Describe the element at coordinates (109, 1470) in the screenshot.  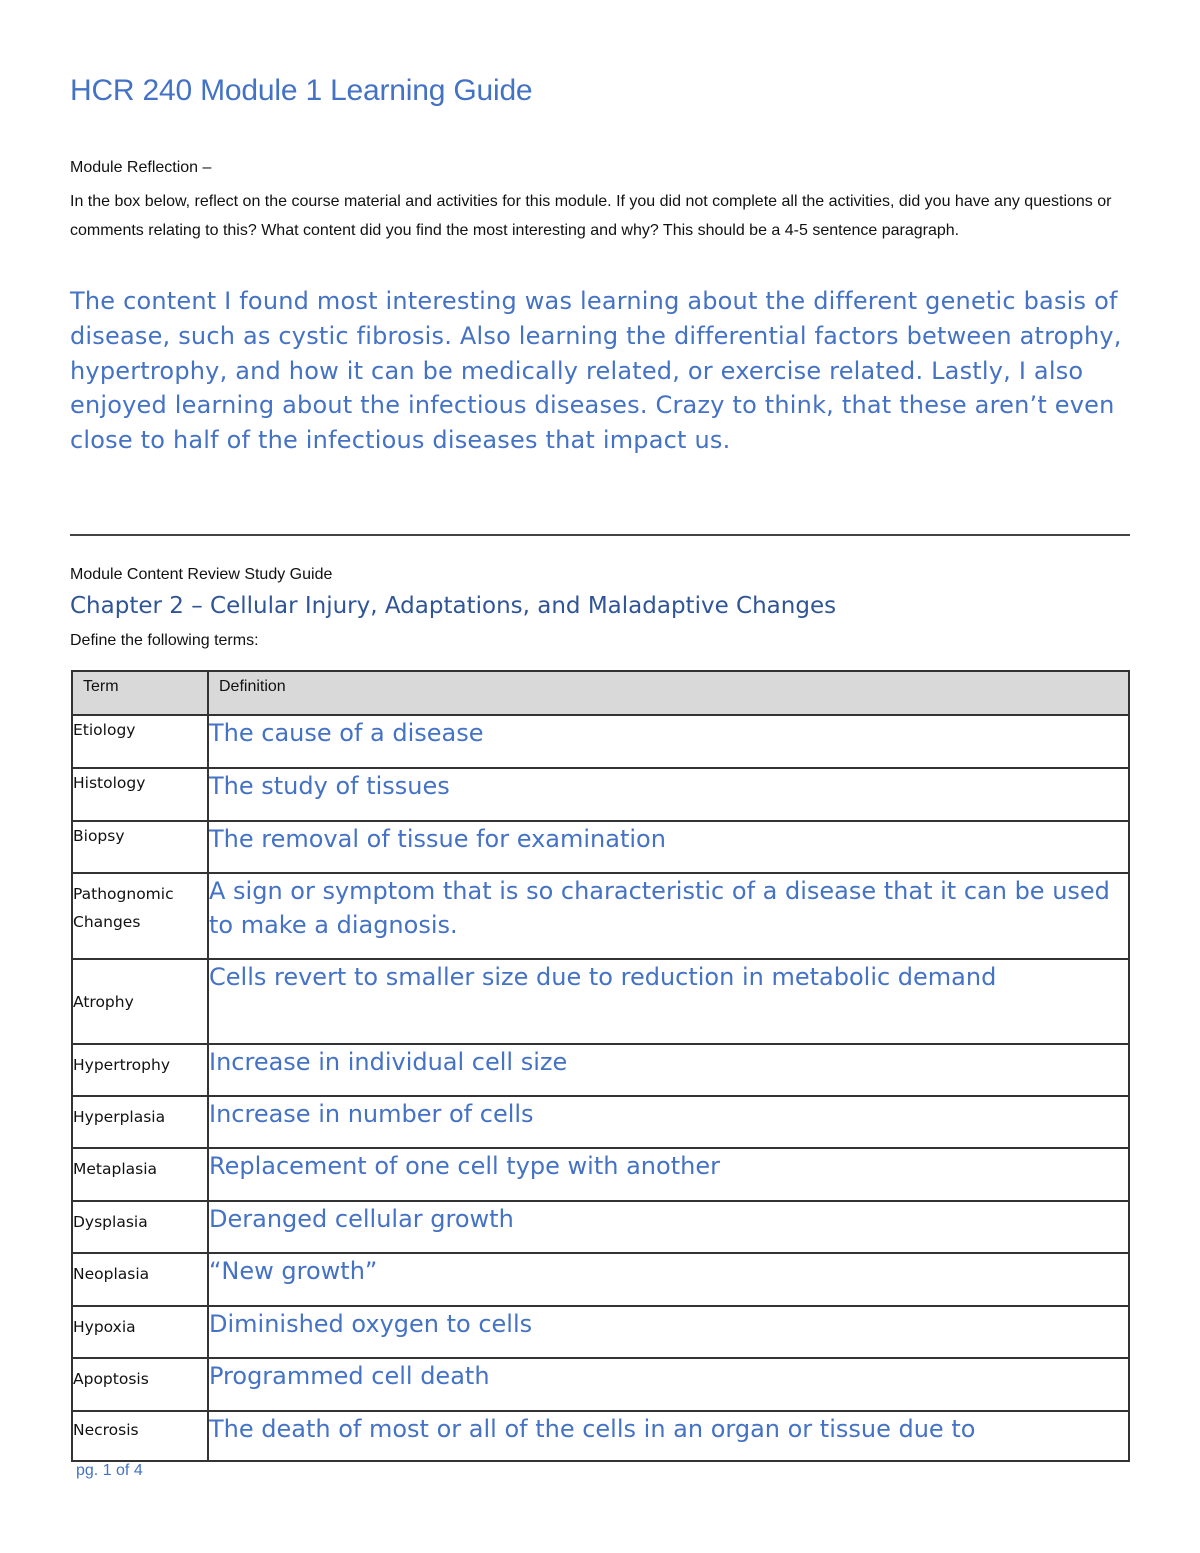
I see `page-indicator: pg. 1 of 4` at that location.